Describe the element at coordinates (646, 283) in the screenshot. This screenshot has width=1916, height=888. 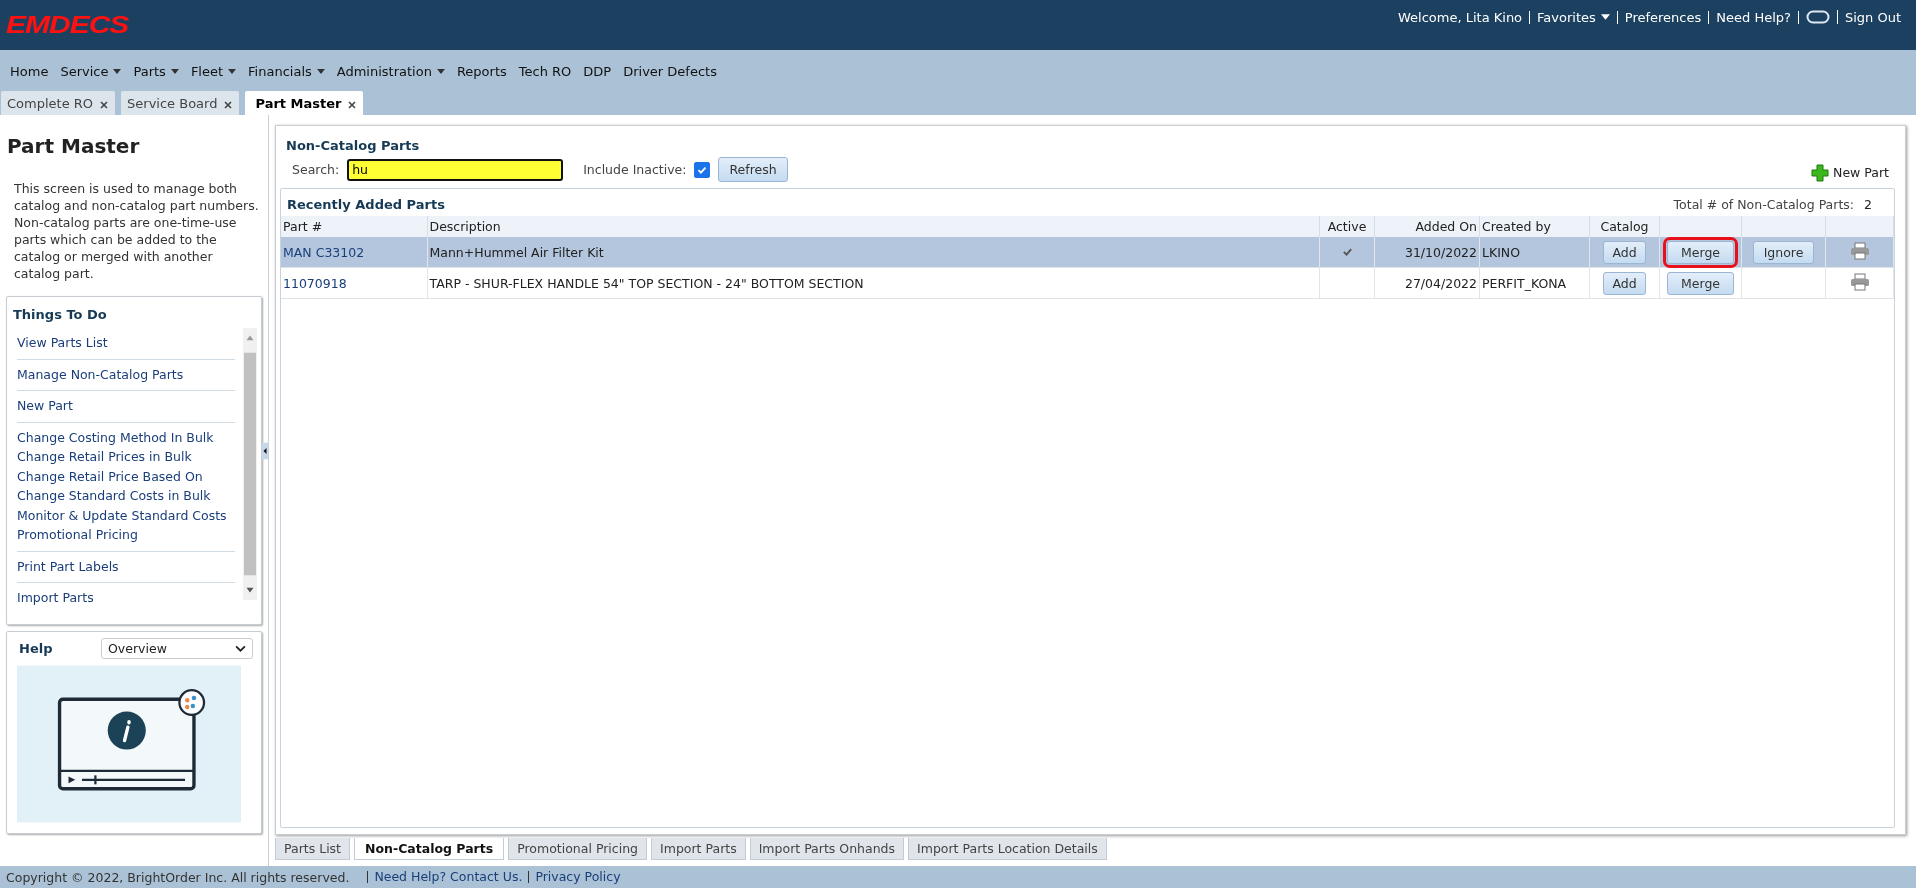
I see `table-cell: TARP - SHUR-FLEX HANDLE 54" TOP SECTION - 24" BOTTOM SECTION` at that location.